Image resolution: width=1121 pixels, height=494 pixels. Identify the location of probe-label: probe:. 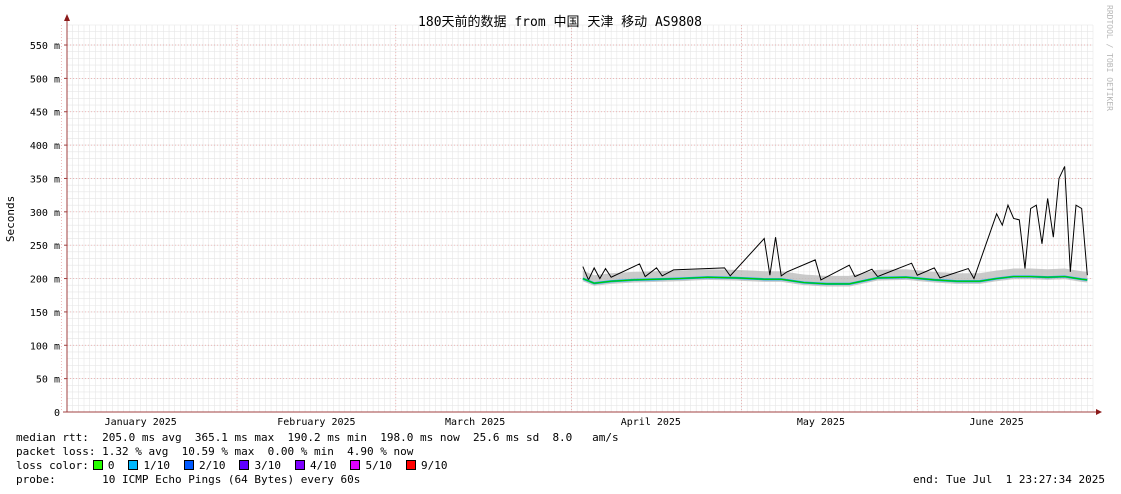
(36, 479).